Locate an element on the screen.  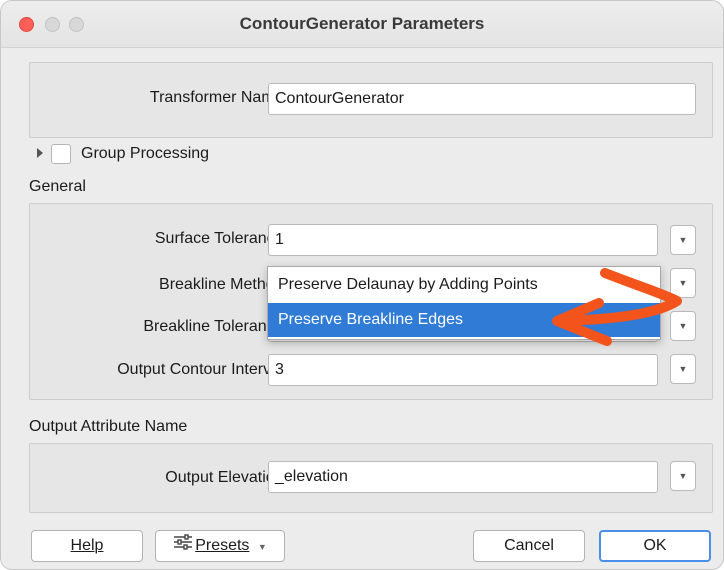
output-elevation-input: _elevation is located at coordinates (463, 477).